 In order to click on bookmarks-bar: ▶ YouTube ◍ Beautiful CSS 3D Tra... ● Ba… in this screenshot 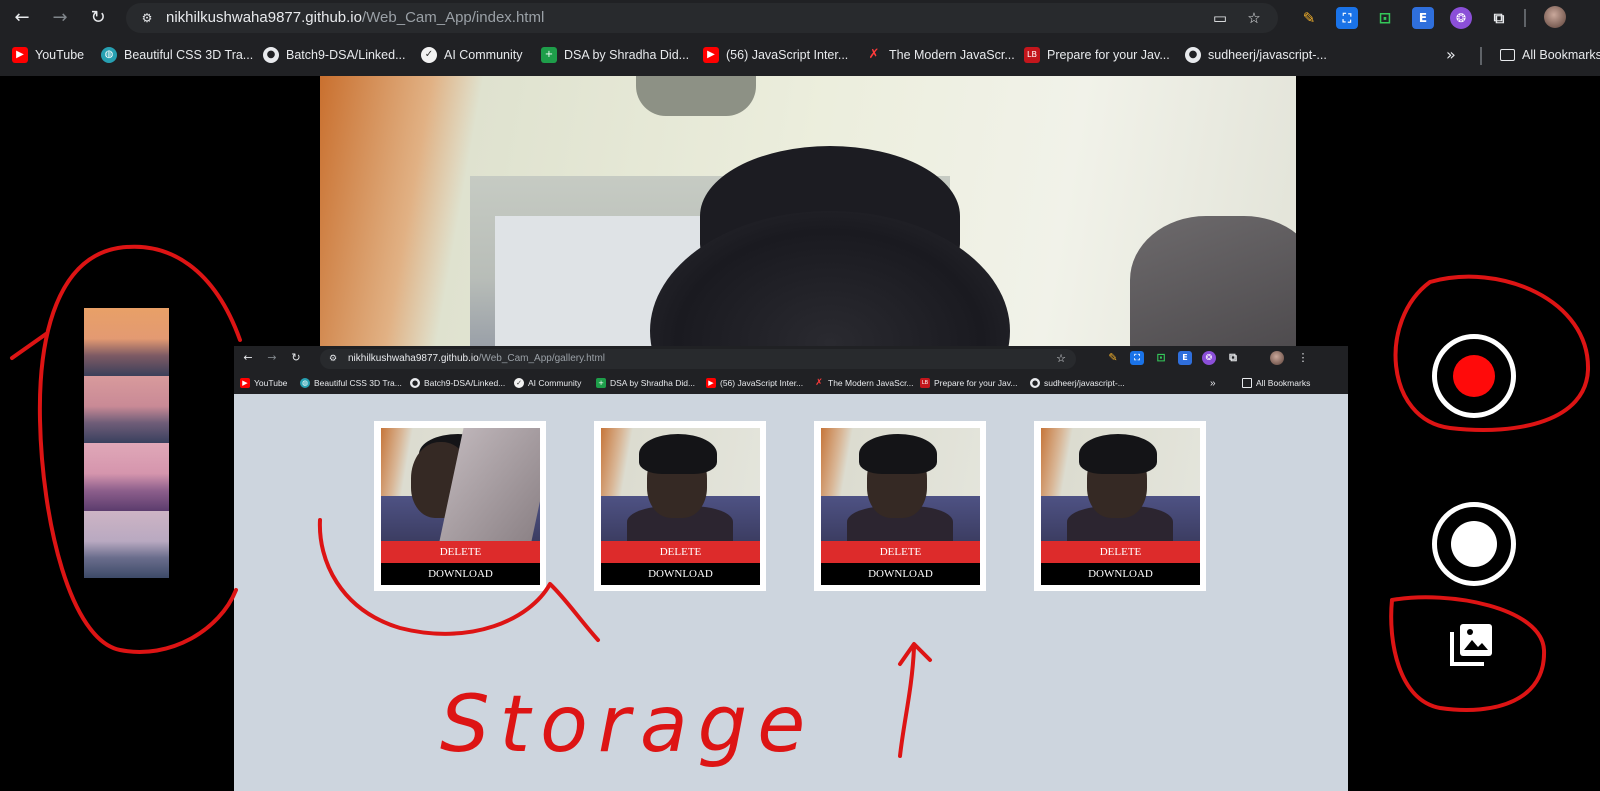, I will do `click(800, 56)`.